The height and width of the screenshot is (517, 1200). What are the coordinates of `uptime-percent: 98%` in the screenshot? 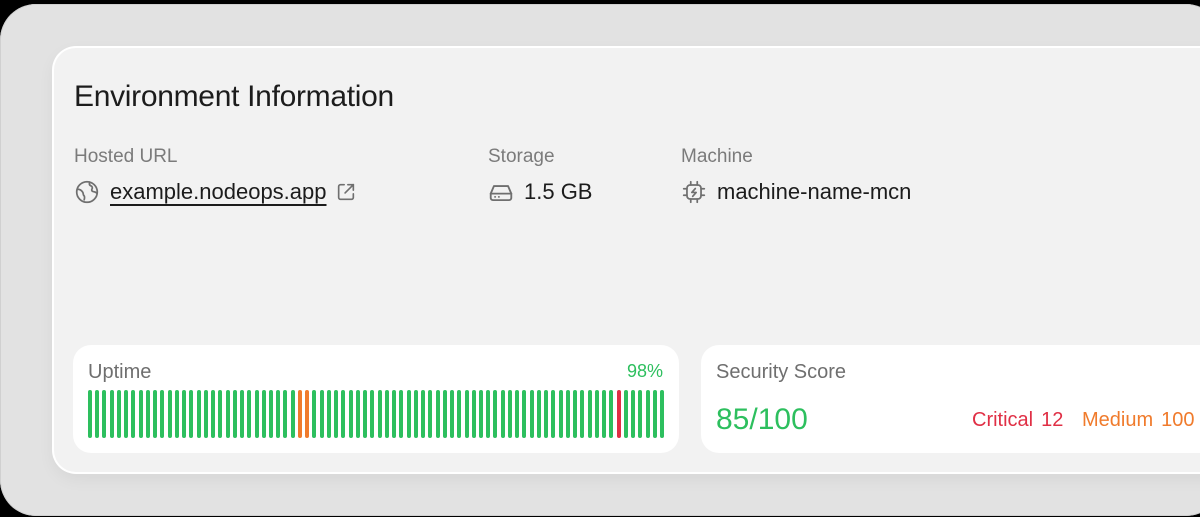 It's located at (644, 371).